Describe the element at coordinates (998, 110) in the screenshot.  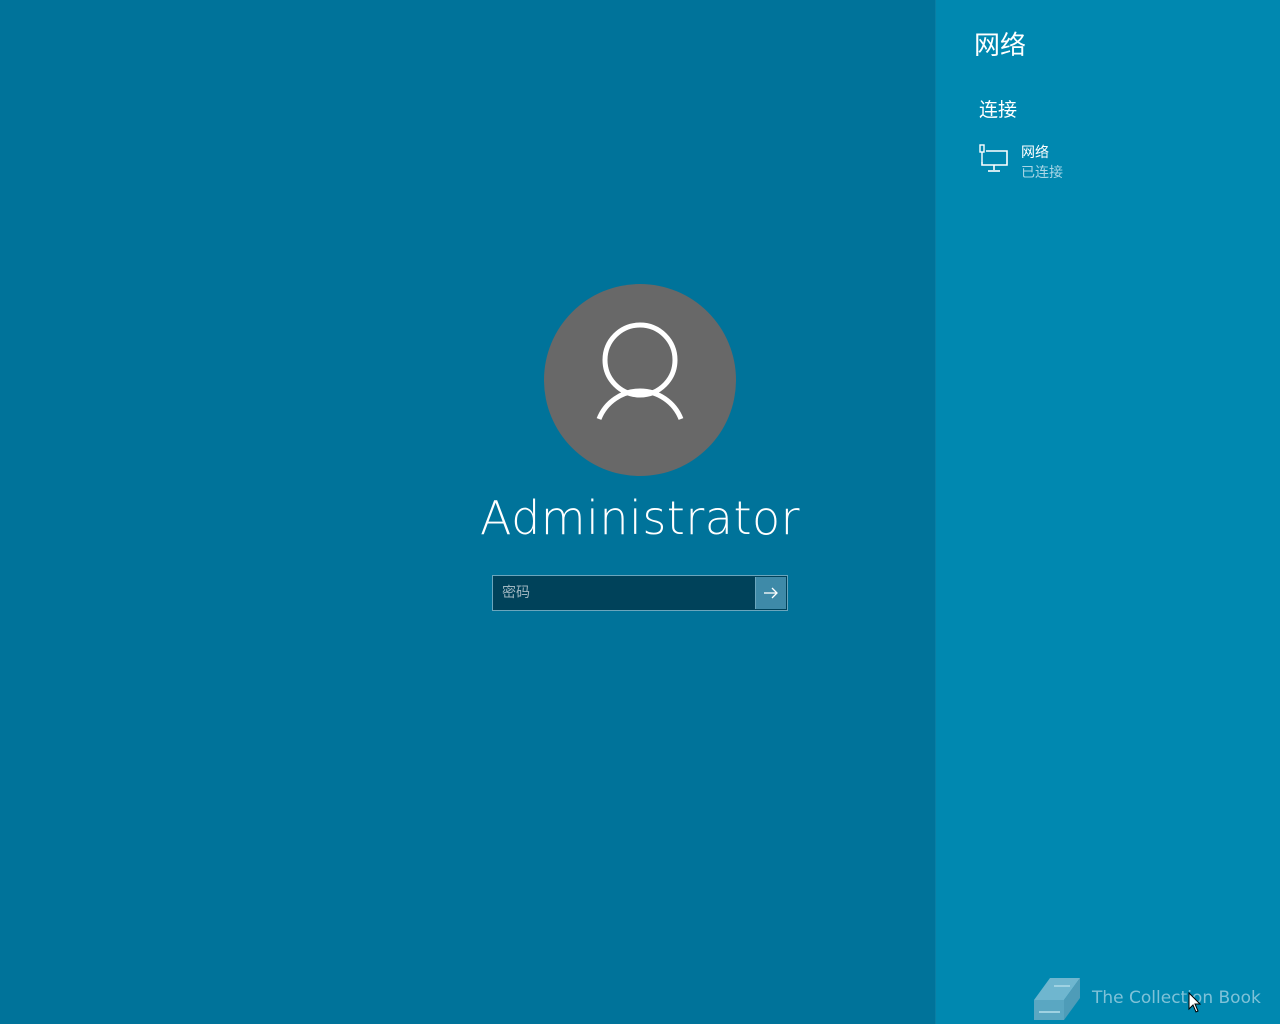
I see `connections-heading: 连接` at that location.